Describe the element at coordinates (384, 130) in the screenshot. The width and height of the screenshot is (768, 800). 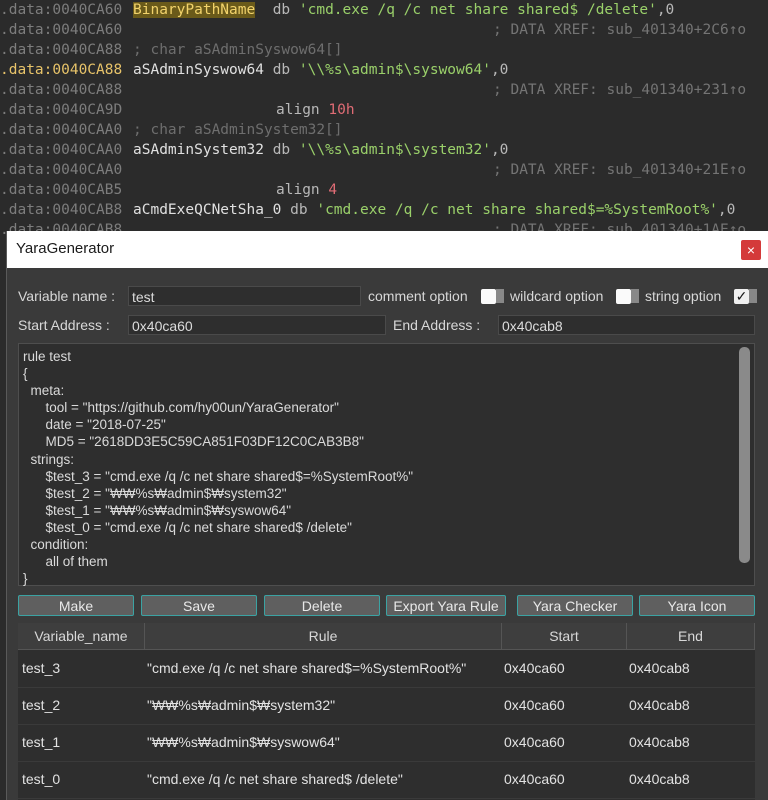
I see `disasm-line: .data:0040CAA0 ; char aSAdminSystem32[]` at that location.